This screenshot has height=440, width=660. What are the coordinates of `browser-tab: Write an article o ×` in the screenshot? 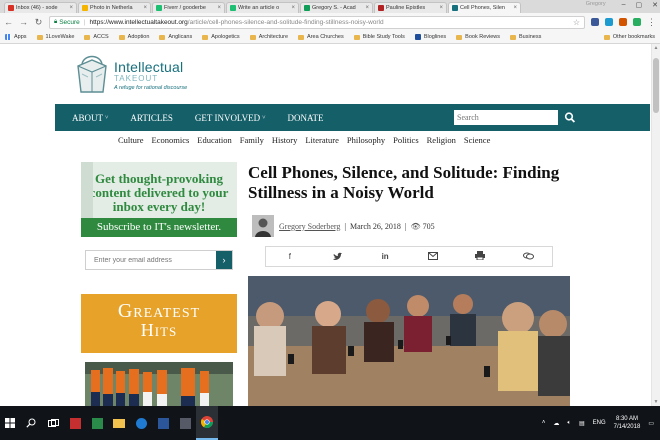 It's located at (262, 7).